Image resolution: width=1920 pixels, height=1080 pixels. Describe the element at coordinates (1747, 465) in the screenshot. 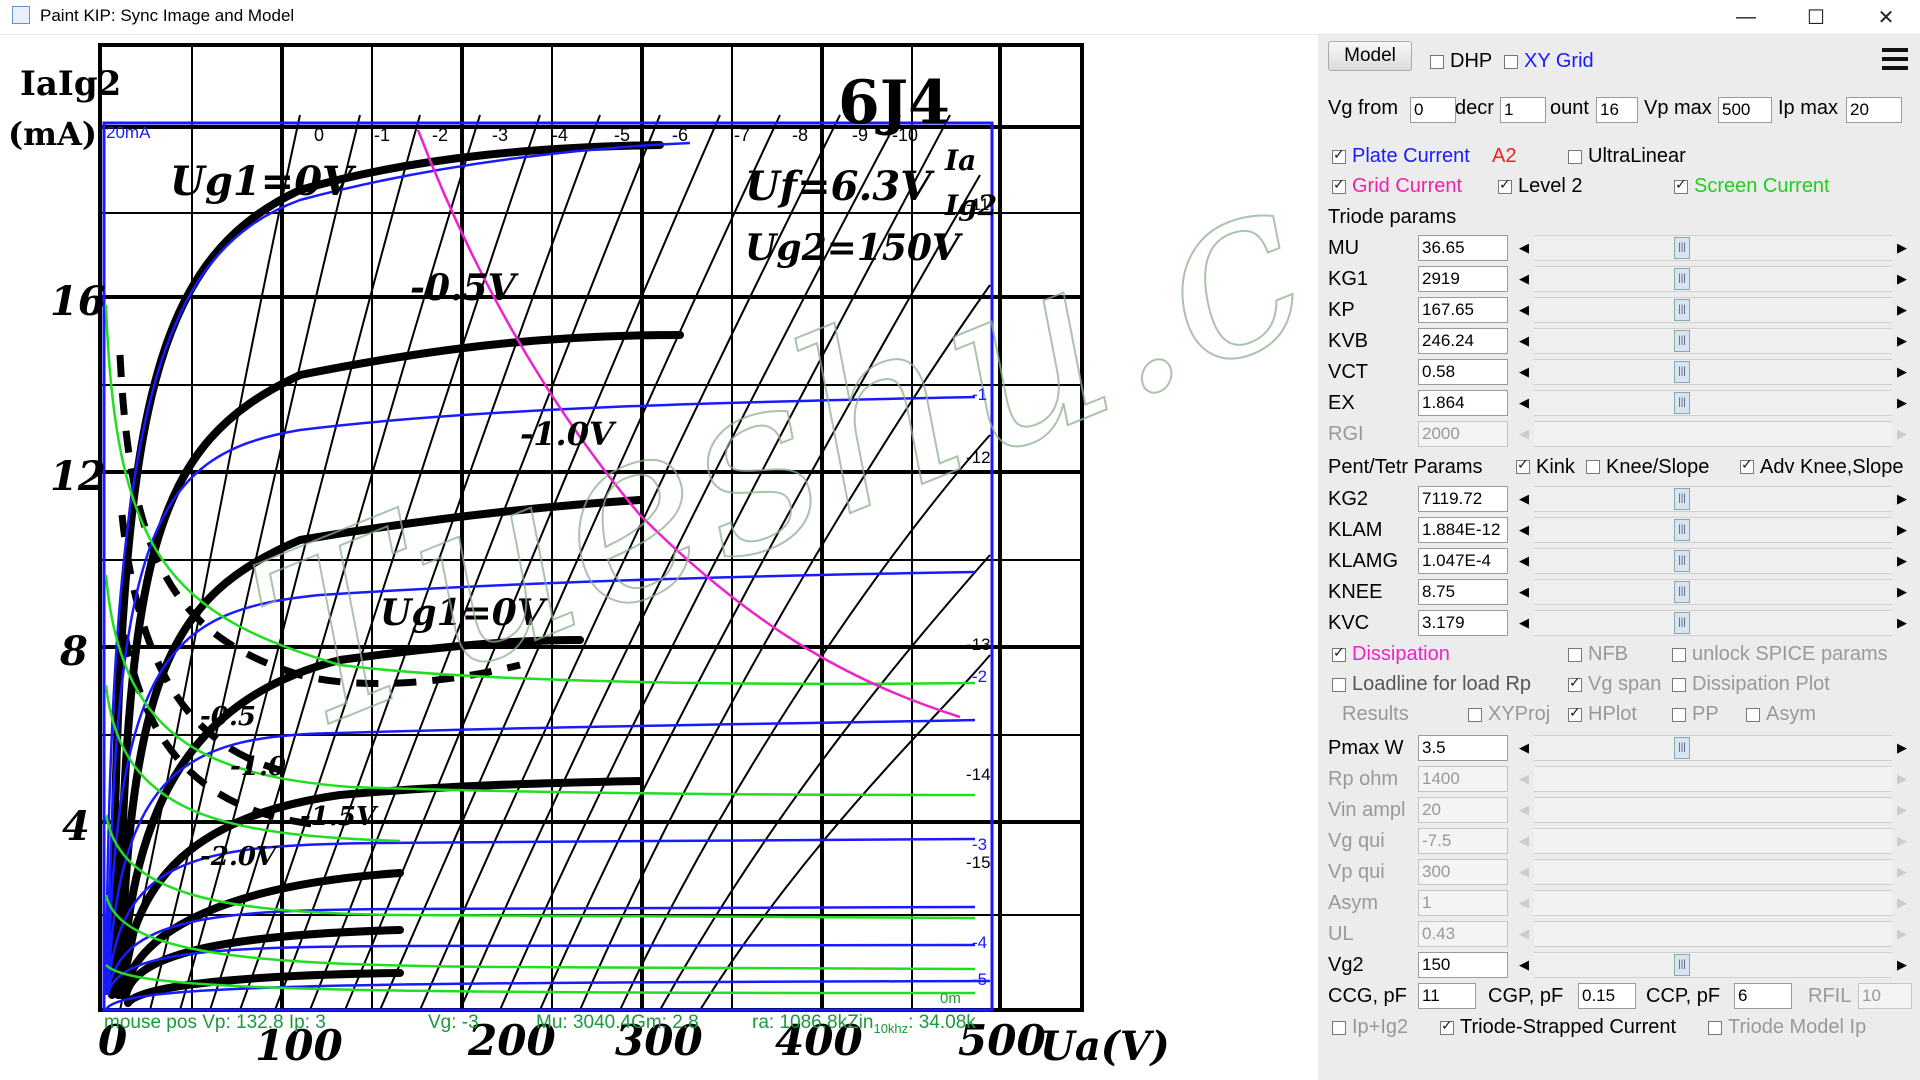

I see `adv-knee-slope-checkbox` at that location.